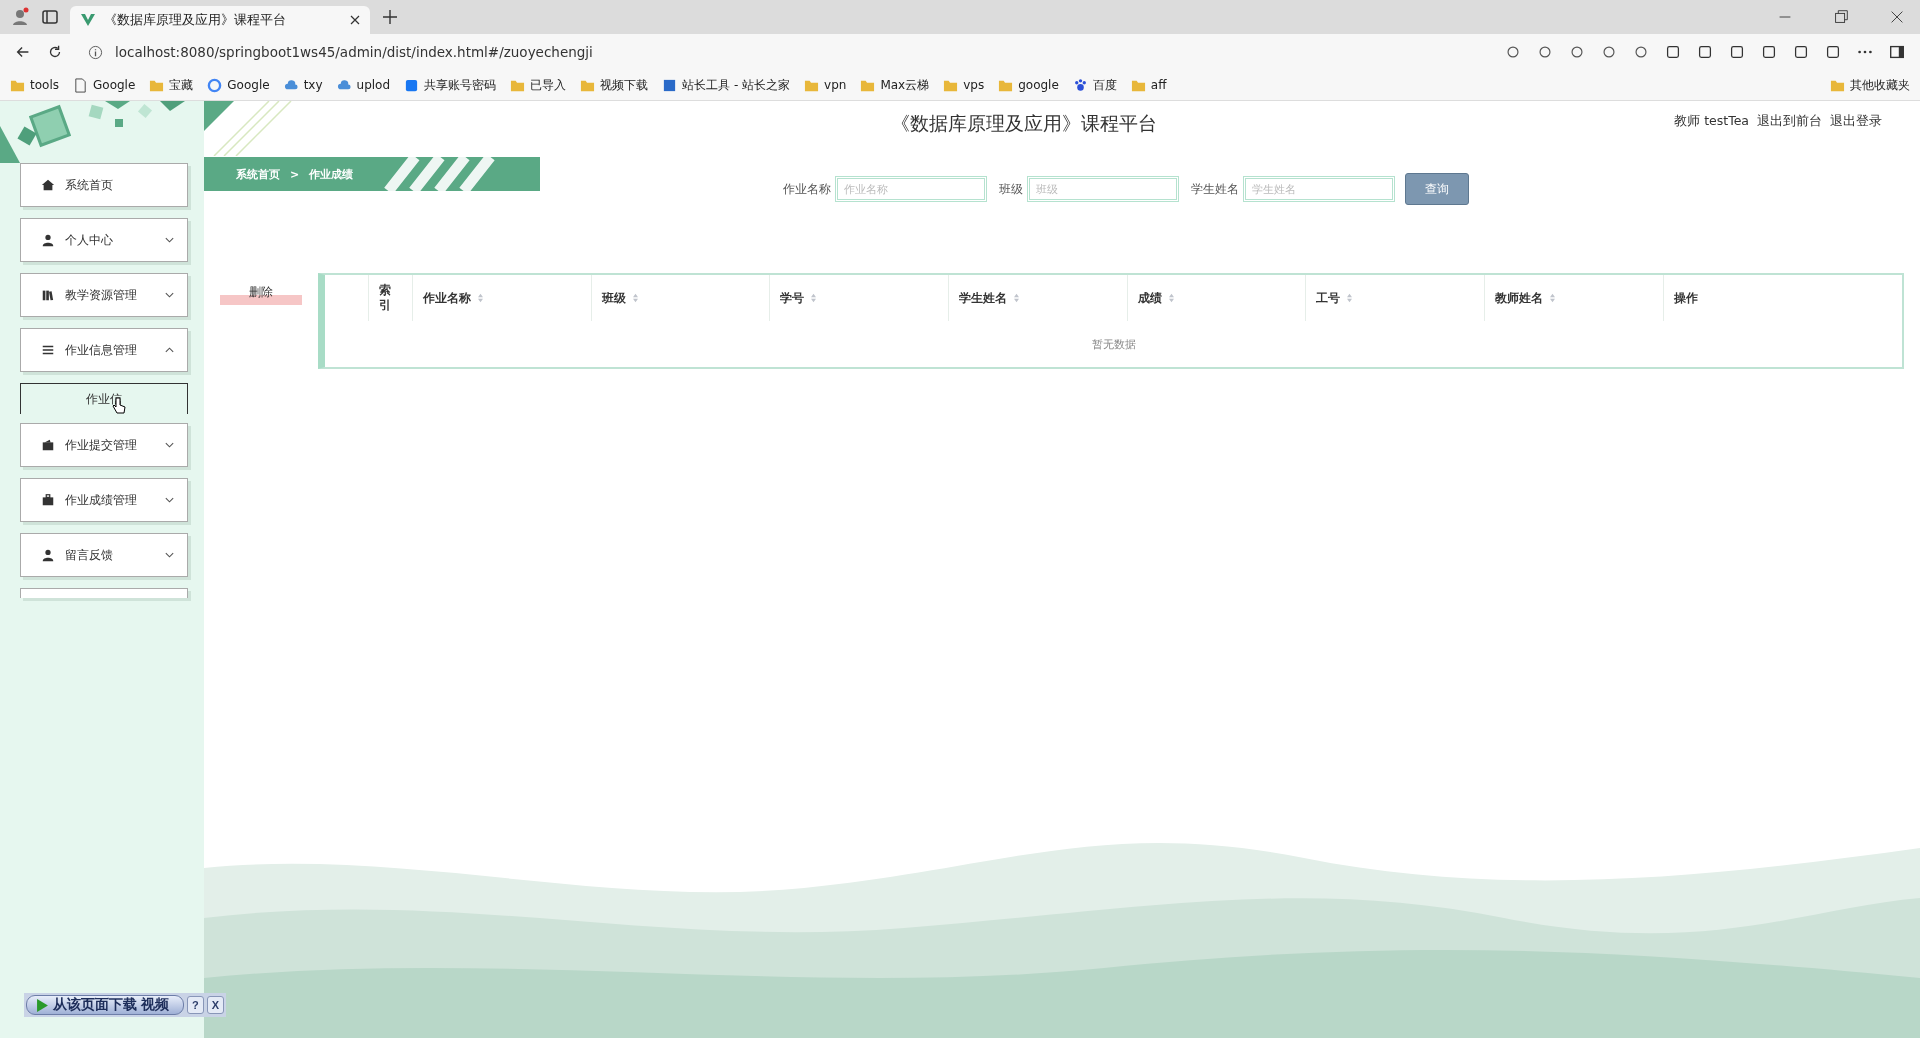  What do you see at coordinates (354, 52) in the screenshot?
I see `url-text: localhost:8080/springboot1ws45/admin/dist/index.html#/zuoyechengji` at bounding box center [354, 52].